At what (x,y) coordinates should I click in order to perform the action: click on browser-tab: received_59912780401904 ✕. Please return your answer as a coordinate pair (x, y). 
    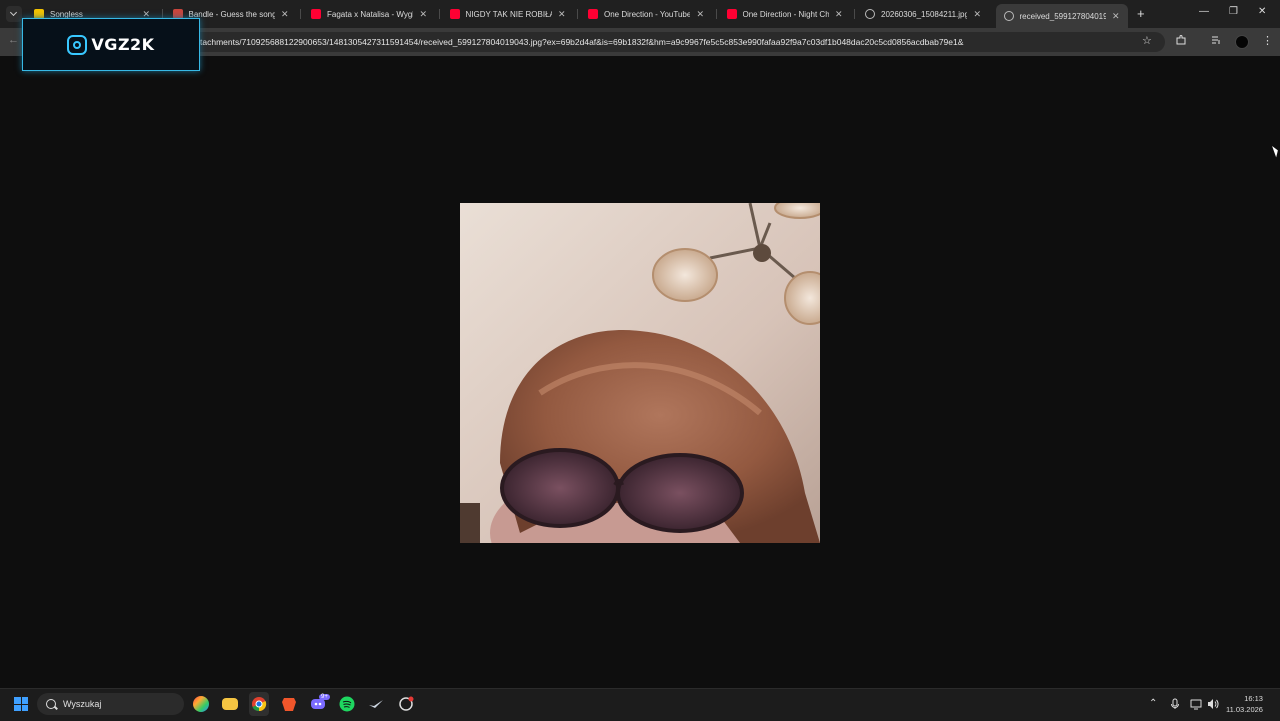
    Looking at the image, I should click on (1061, 16).